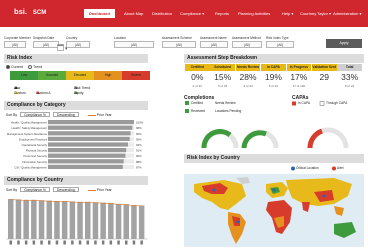  What do you see at coordinates (12, 190) in the screenshot?
I see `sort-label: Sort By` at bounding box center [12, 190].